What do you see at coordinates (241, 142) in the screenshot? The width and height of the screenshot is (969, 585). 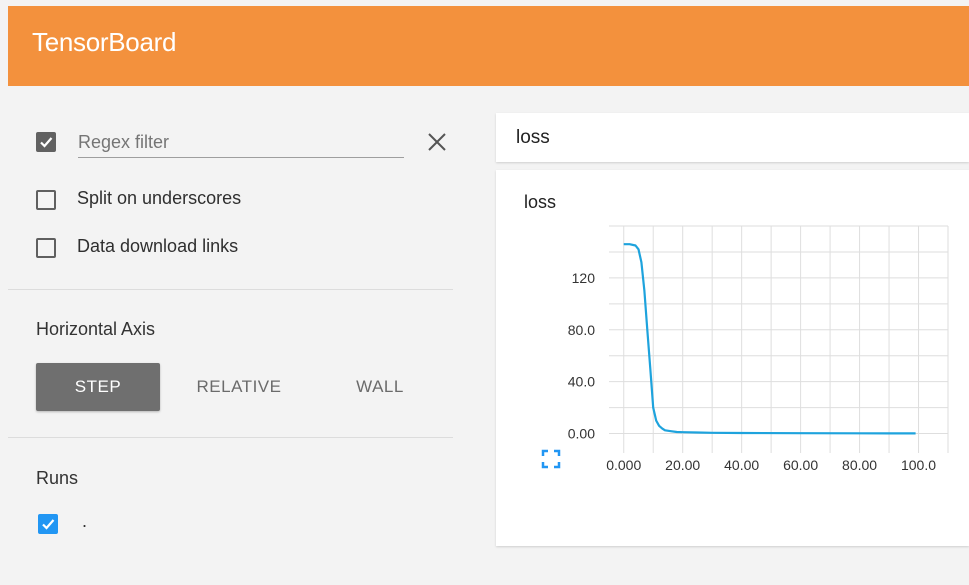 I see `regex-filter-input` at bounding box center [241, 142].